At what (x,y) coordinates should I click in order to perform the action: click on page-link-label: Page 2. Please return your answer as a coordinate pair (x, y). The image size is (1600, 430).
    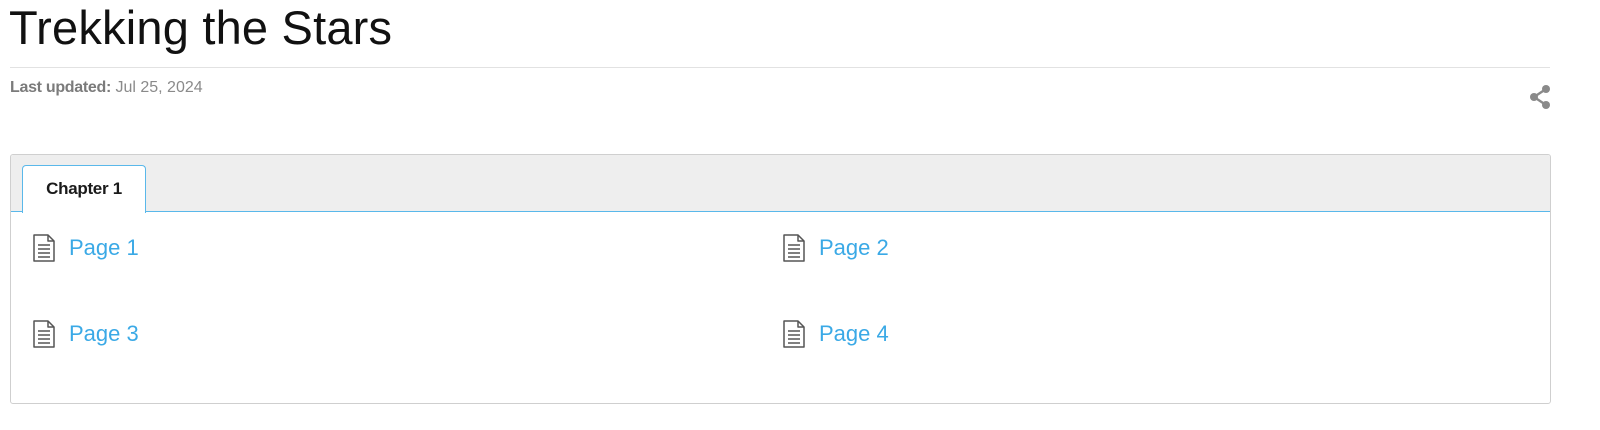
    Looking at the image, I should click on (854, 248).